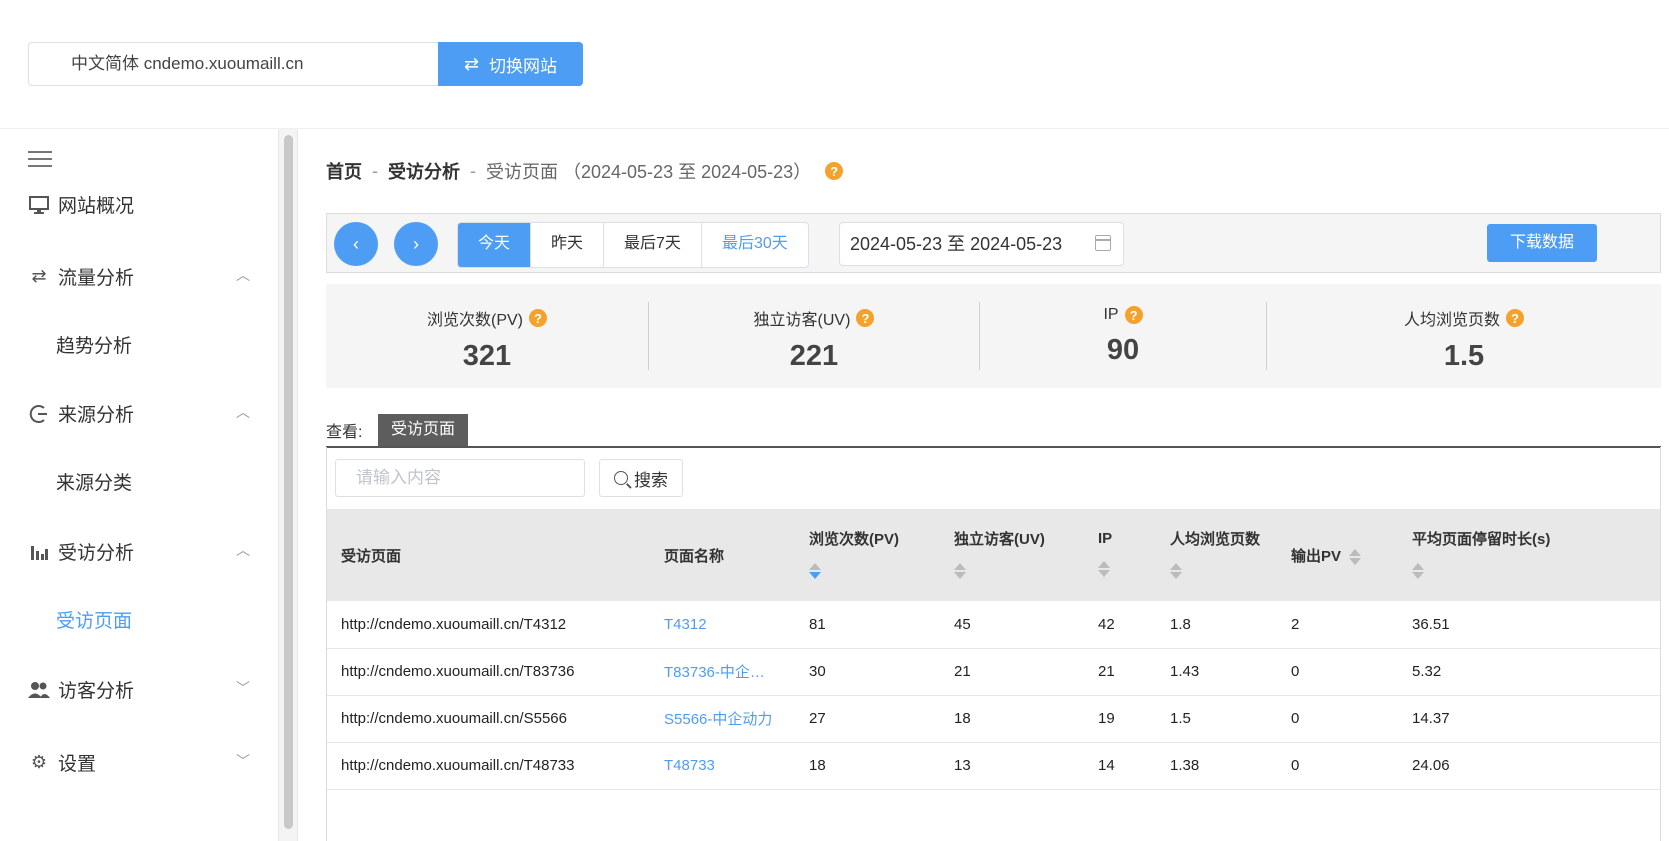 The height and width of the screenshot is (841, 1669). What do you see at coordinates (139, 762) in the screenshot?
I see `sidebar-item-settings: ⚙ 设置 ﹀` at bounding box center [139, 762].